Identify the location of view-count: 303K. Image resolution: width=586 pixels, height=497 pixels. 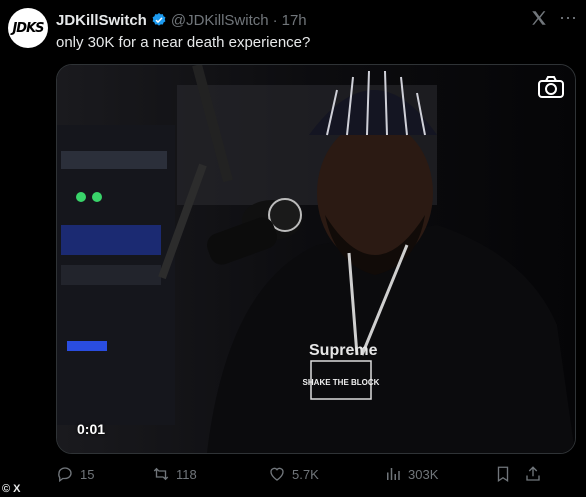
(423, 474).